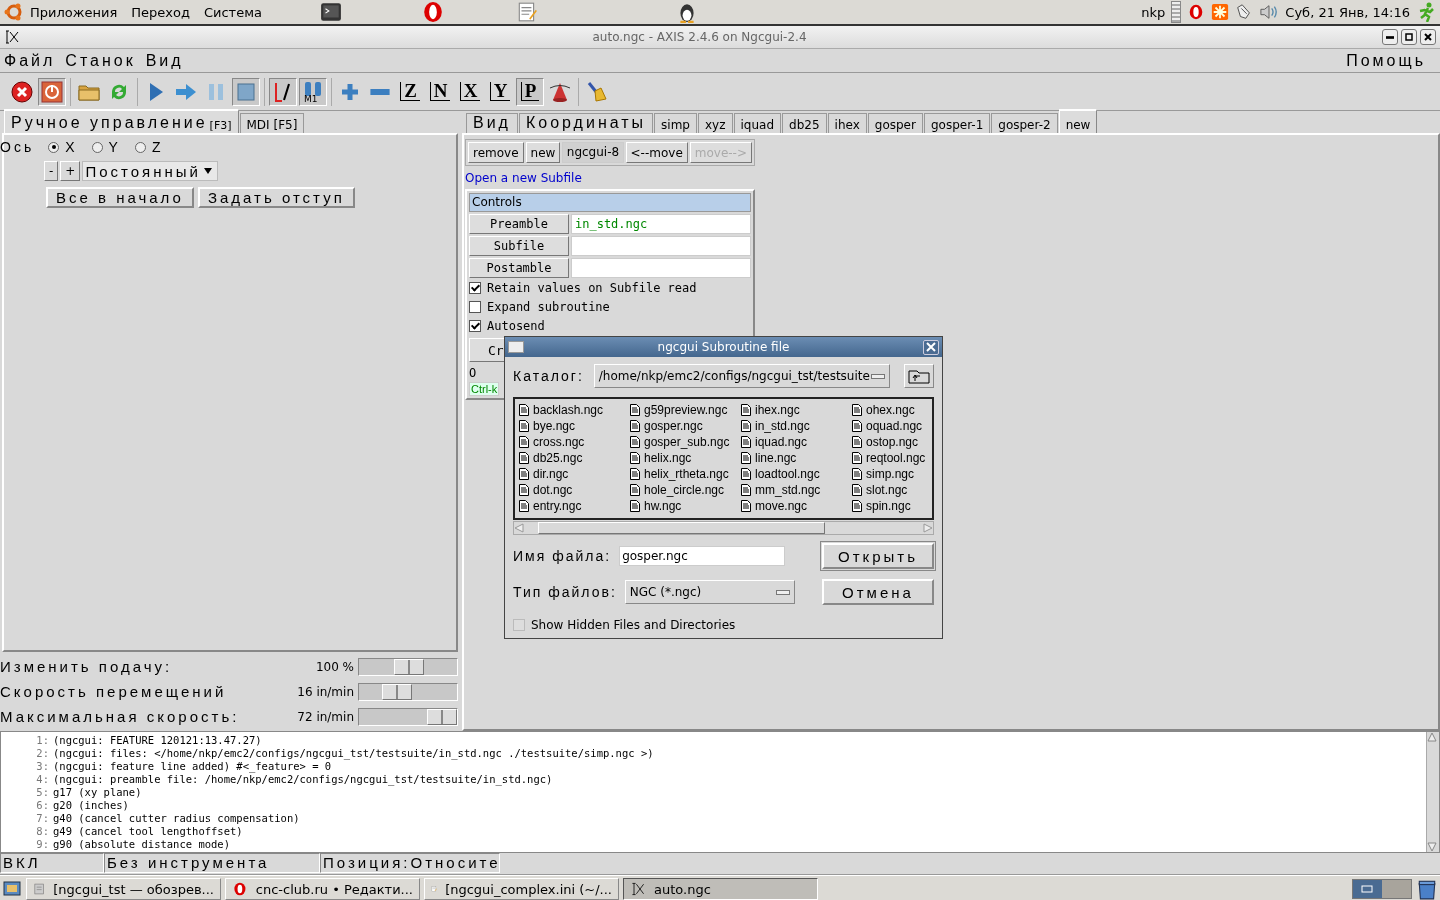 This screenshot has height=900, width=1440. I want to click on file-type-dropdown: NGC (*.ngc), so click(709, 592).